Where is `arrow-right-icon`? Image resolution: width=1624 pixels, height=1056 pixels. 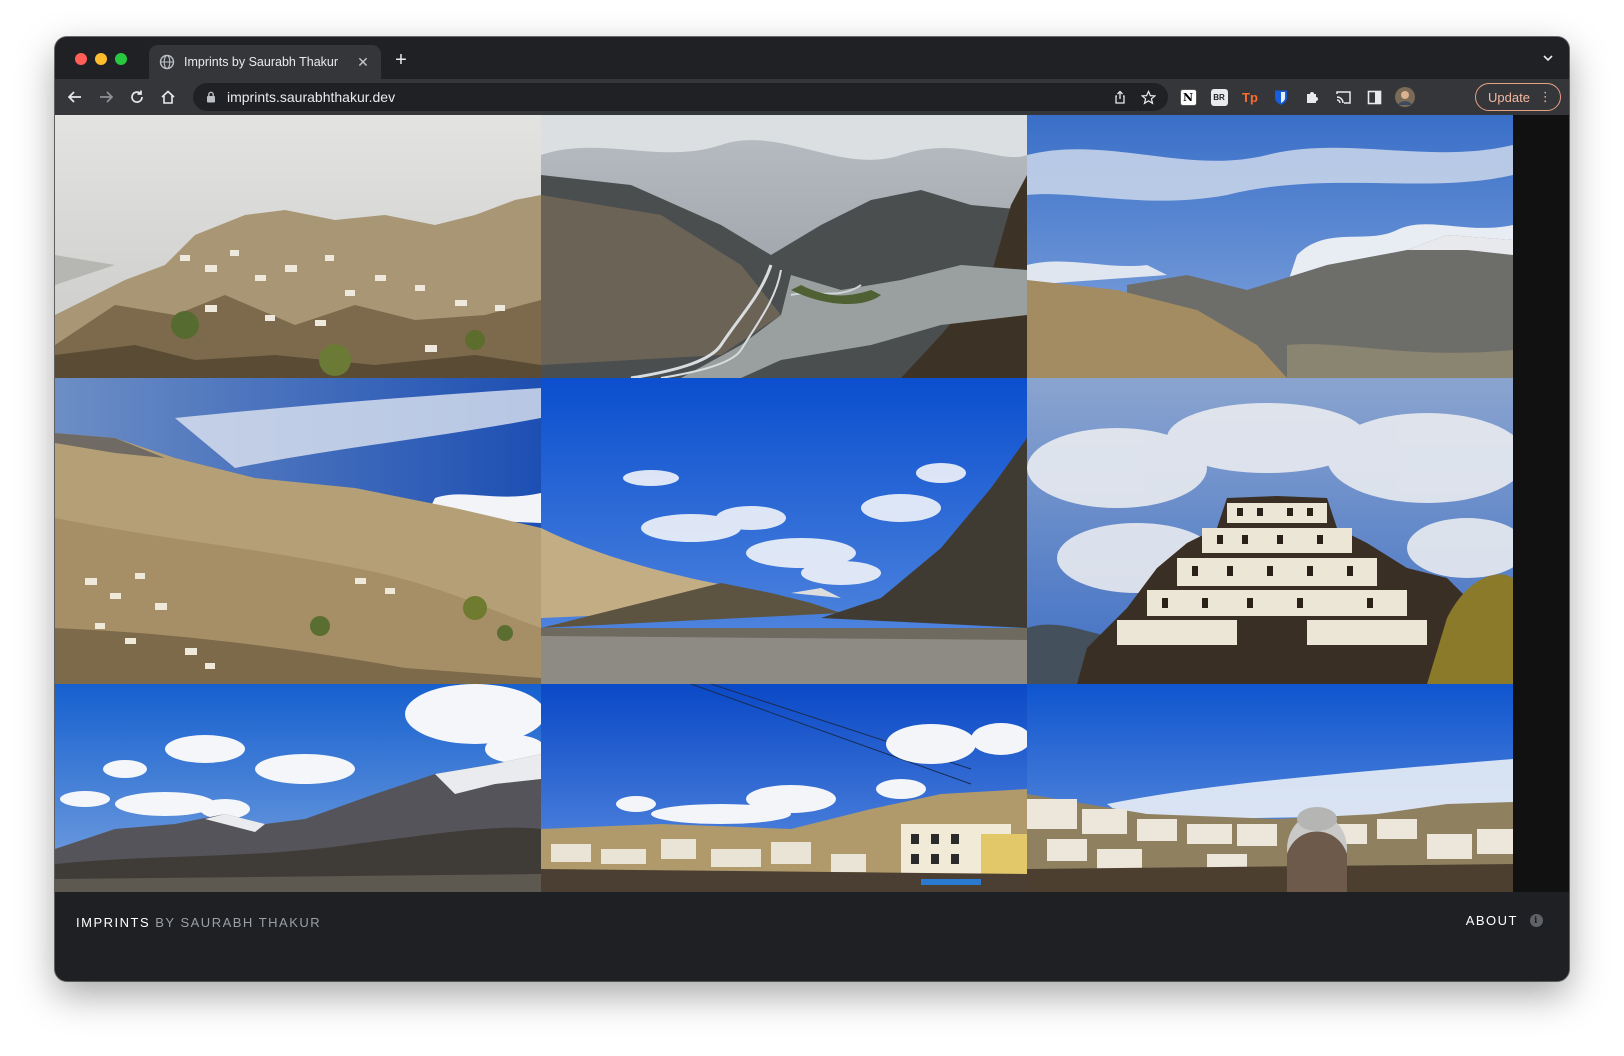 arrow-right-icon is located at coordinates (107, 97).